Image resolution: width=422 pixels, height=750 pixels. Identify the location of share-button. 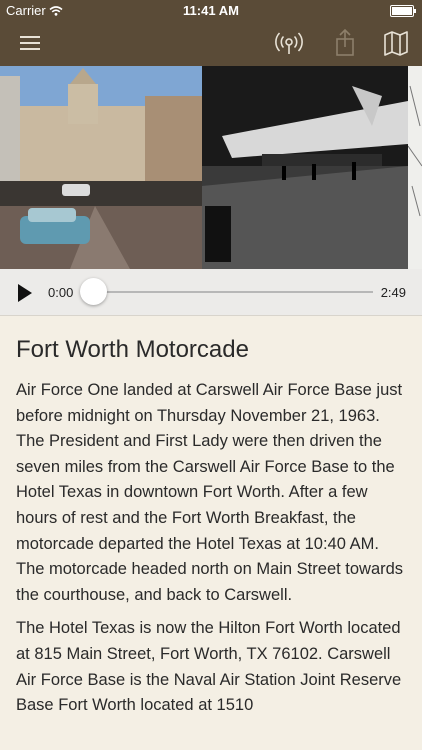
(345, 43).